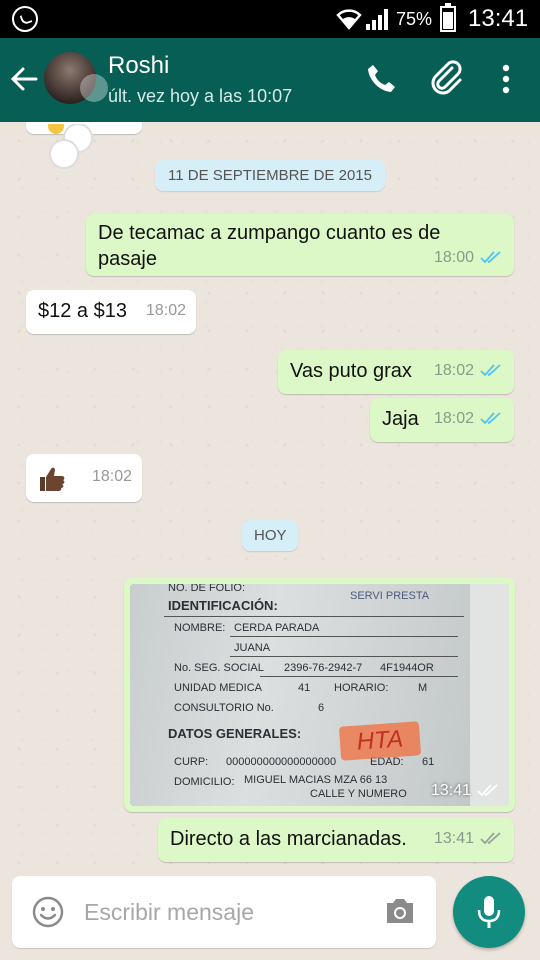 This screenshot has height=960, width=540. What do you see at coordinates (381, 78) in the screenshot?
I see `phone-icon` at bounding box center [381, 78].